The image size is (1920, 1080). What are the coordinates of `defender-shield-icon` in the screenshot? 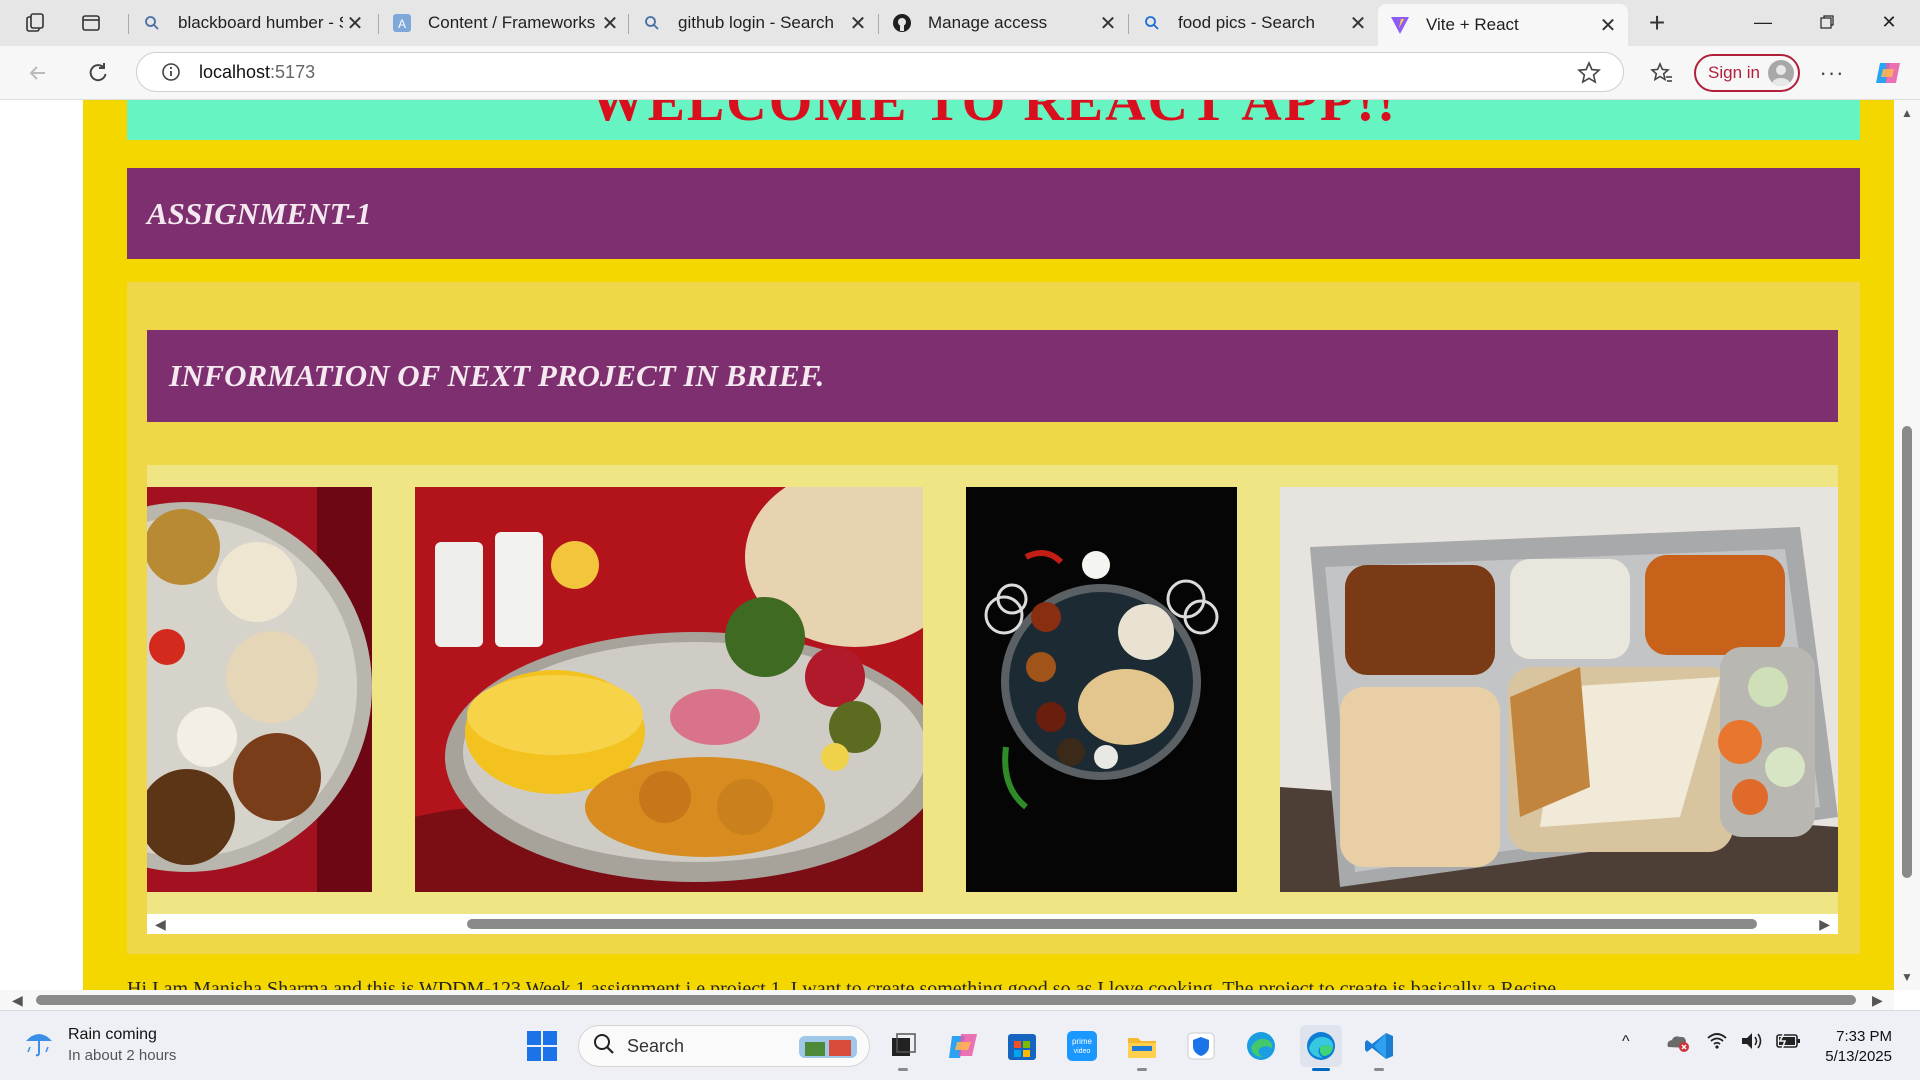 It's located at (1201, 1046).